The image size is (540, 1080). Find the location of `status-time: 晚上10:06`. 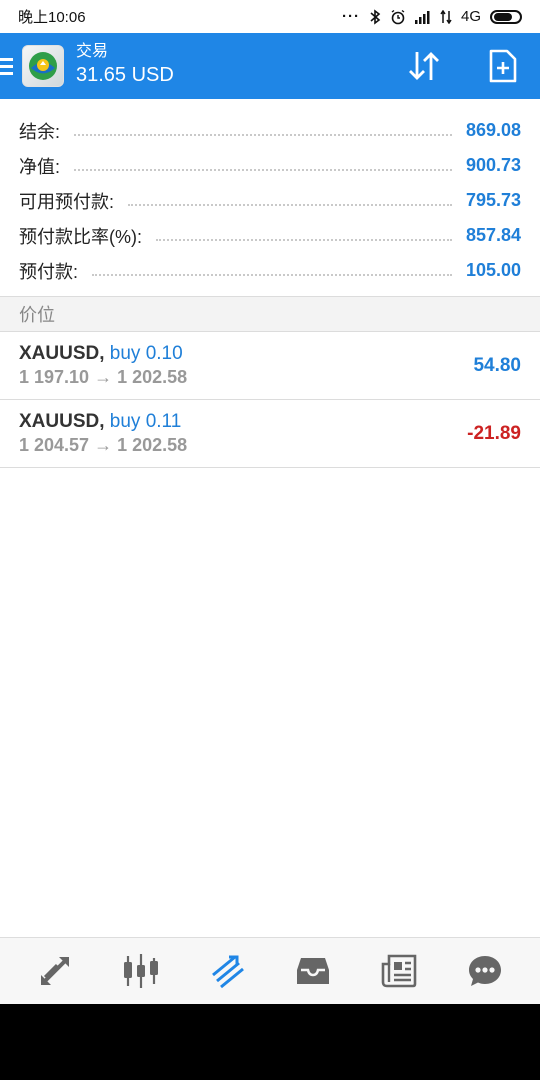

status-time: 晚上10:06 is located at coordinates (52, 17).